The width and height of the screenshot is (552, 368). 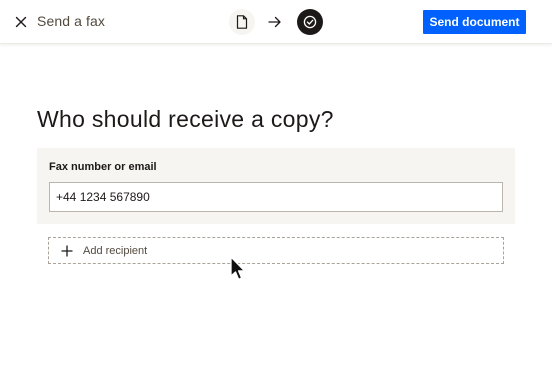 I want to click on top-bar: Send a fax Send document, so click(x=276, y=22).